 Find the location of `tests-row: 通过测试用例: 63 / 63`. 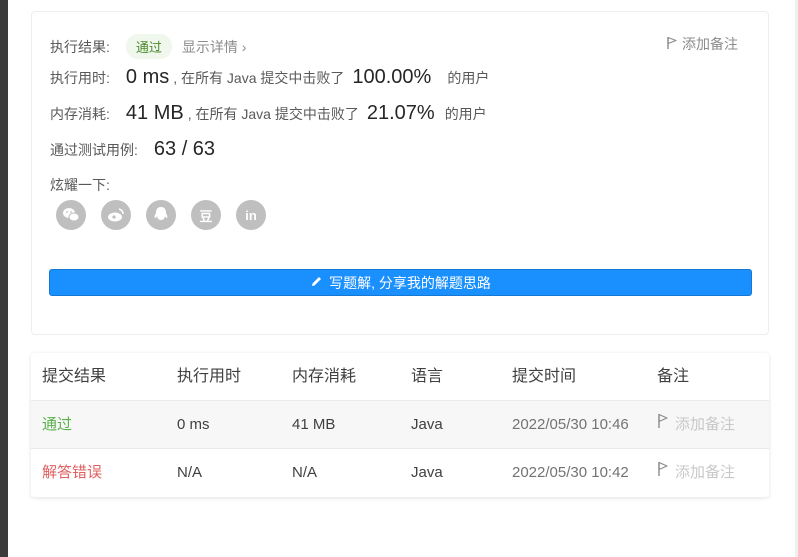

tests-row: 通过测试用例: 63 / 63 is located at coordinates (132, 149).